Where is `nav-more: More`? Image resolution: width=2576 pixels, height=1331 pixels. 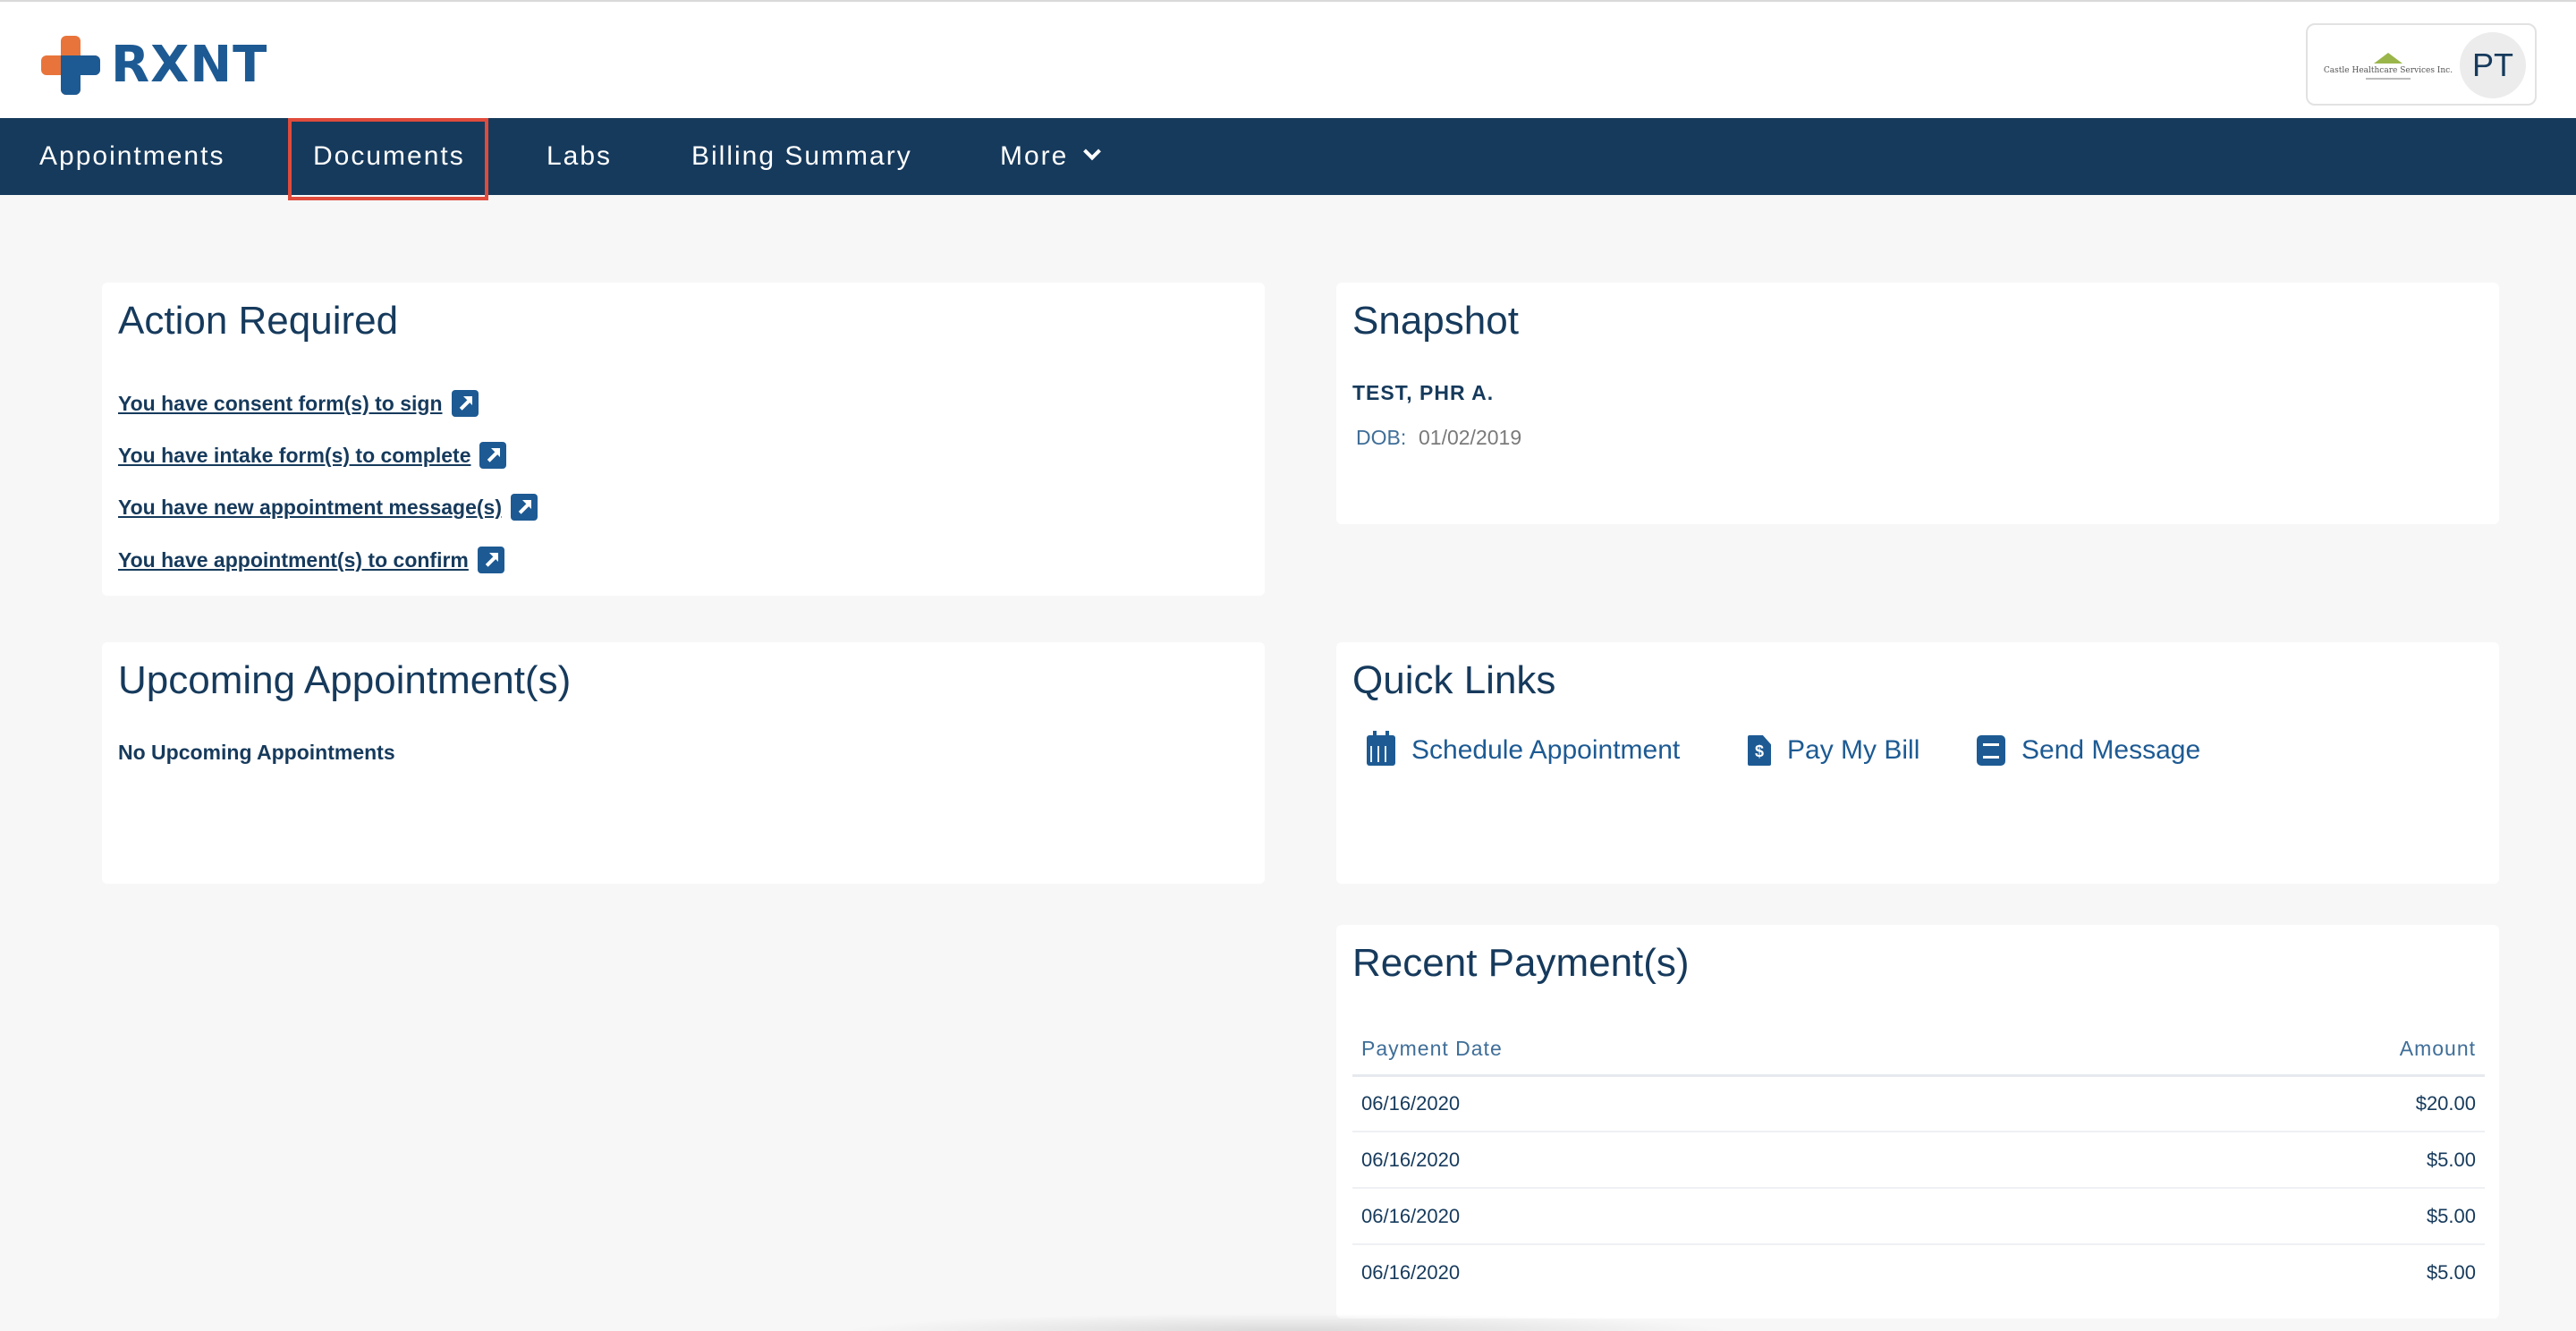
nav-more: More is located at coordinates (1051, 157).